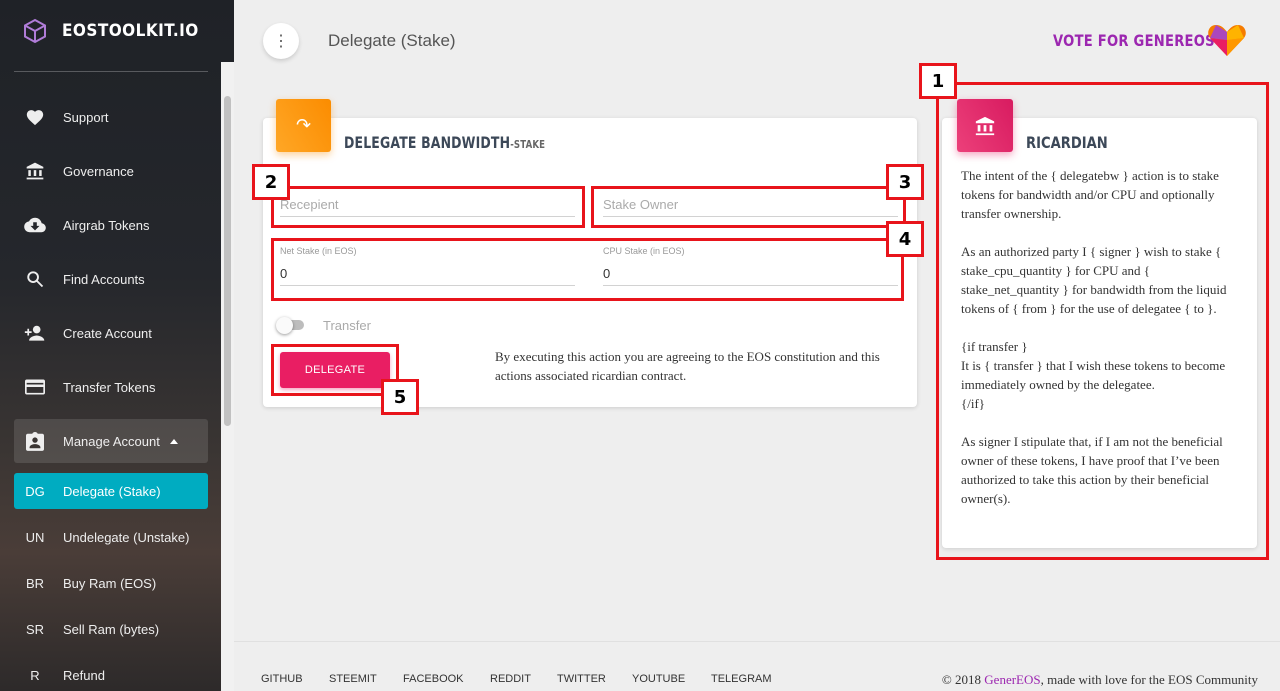 This screenshot has width=1280, height=691. Describe the element at coordinates (104, 279) in the screenshot. I see `sidebar-item-label: Find Accounts` at that location.